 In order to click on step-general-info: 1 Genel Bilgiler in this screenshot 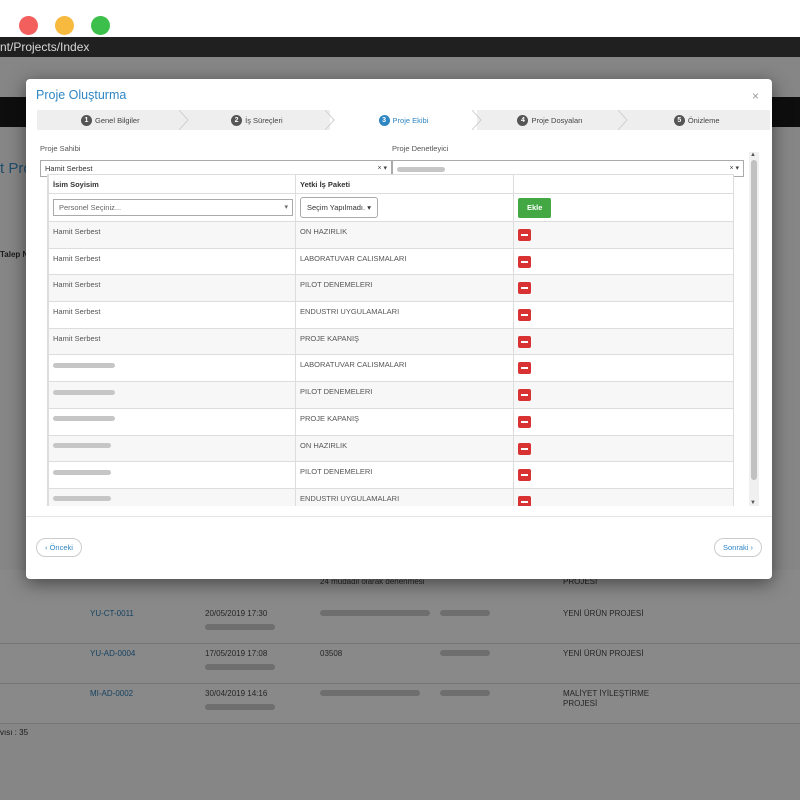, I will do `click(113, 120)`.